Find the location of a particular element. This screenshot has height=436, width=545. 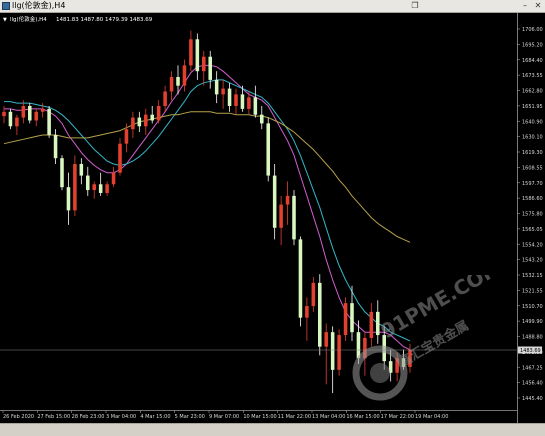

window-title: llg(伦敦金),H4 is located at coordinates (39, 5).